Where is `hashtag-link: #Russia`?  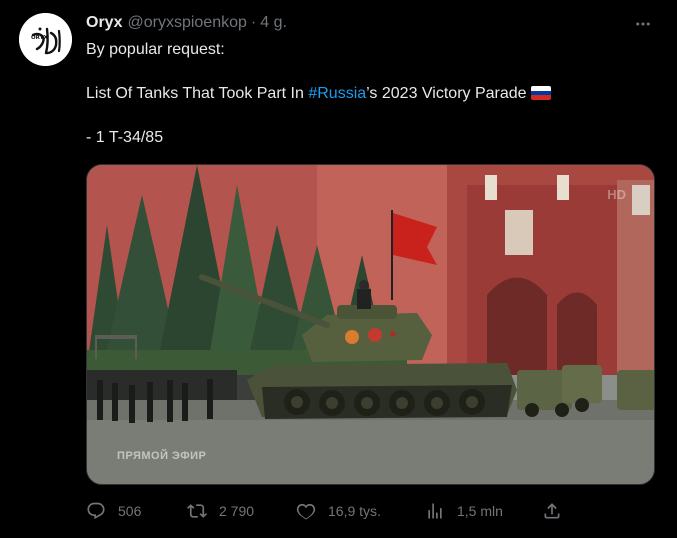
hashtag-link: #Russia is located at coordinates (337, 93).